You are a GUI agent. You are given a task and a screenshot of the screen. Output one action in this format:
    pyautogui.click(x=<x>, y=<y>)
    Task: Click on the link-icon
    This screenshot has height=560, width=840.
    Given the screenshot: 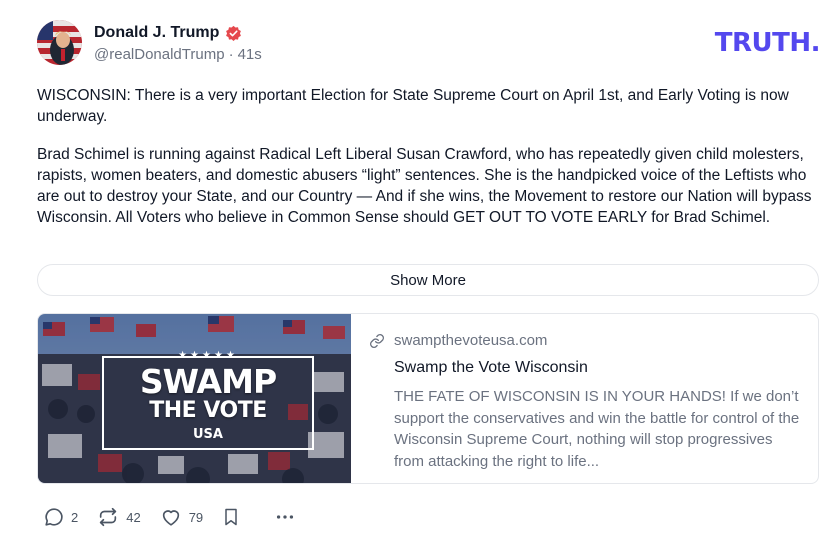 What is the action you would take?
    pyautogui.click(x=377, y=340)
    